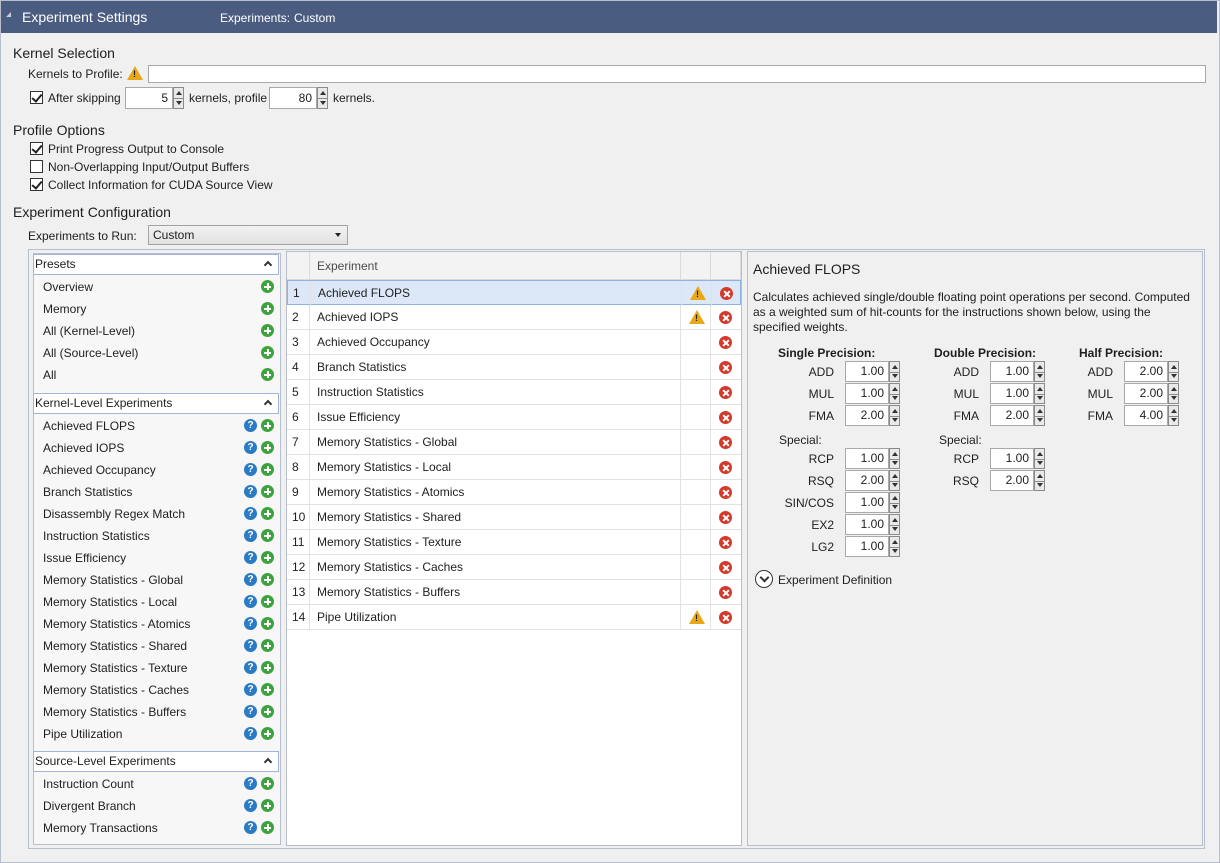 The height and width of the screenshot is (863, 1220). What do you see at coordinates (514, 392) in the screenshot?
I see `table-row: 5 Instruction Statistics` at bounding box center [514, 392].